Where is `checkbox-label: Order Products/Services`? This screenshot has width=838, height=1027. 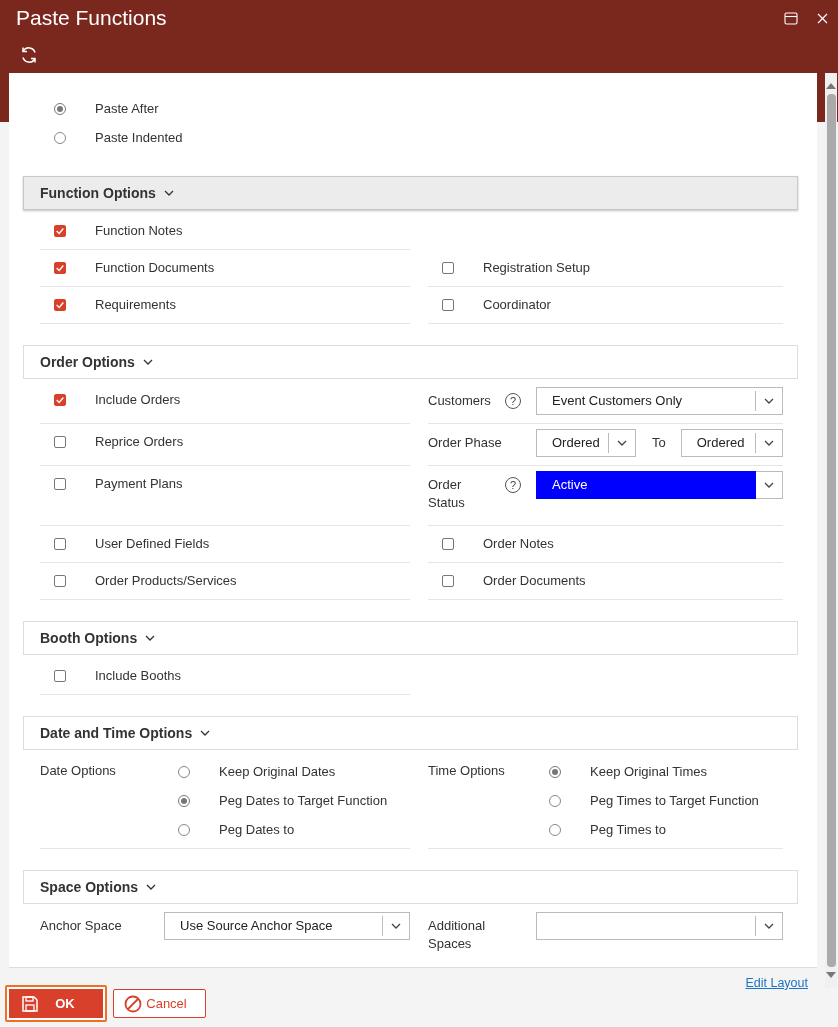
checkbox-label: Order Products/Services is located at coordinates (166, 581).